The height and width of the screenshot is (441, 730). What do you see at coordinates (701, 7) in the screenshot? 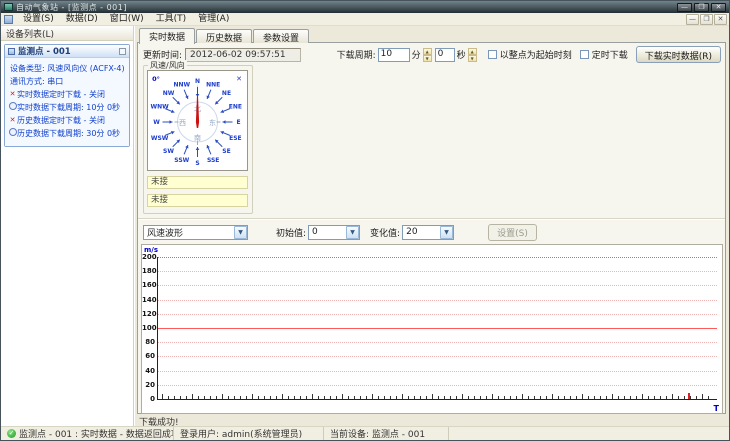
I see `maximize-button: ❐` at bounding box center [701, 7].